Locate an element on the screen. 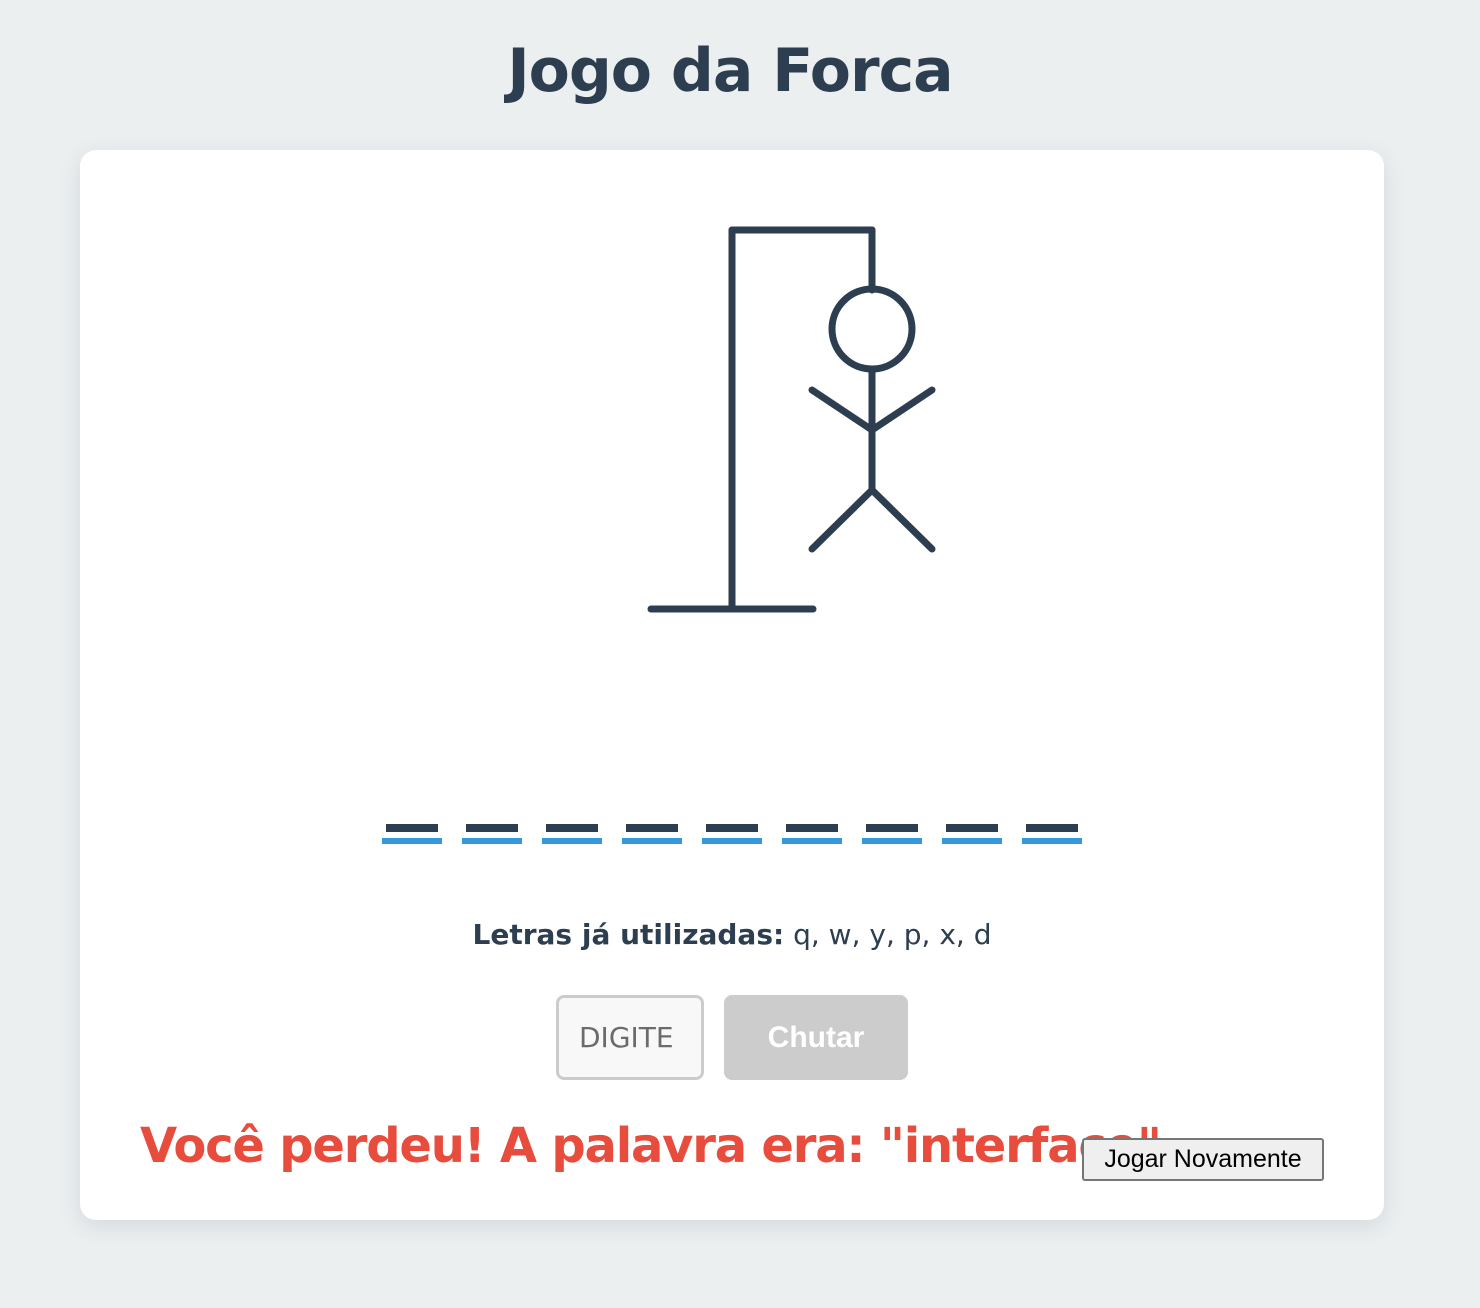 This screenshot has height=1308, width=1480. result-message: Você perdeu! A palavra era: "interface" is located at coordinates (651, 1146).